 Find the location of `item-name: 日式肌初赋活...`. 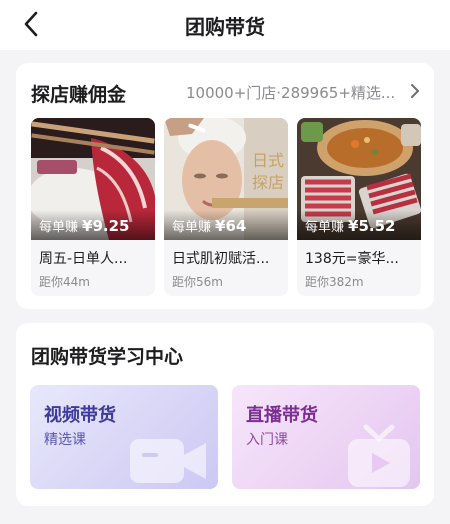

item-name: 日式肌初赋活... is located at coordinates (221, 259).